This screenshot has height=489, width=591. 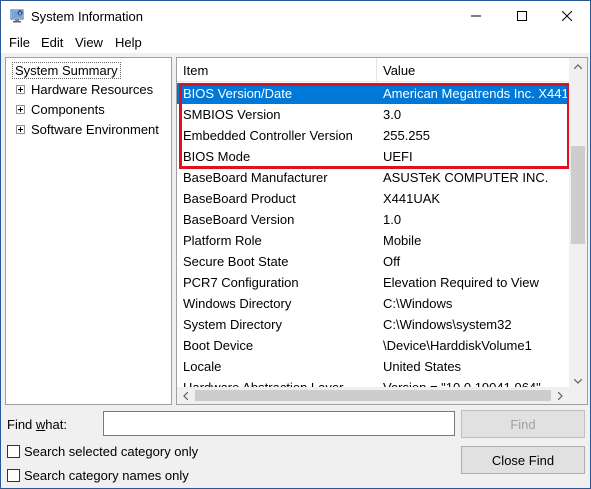 What do you see at coordinates (373, 198) in the screenshot?
I see `table-row: BaseBoard Product X441UAK` at bounding box center [373, 198].